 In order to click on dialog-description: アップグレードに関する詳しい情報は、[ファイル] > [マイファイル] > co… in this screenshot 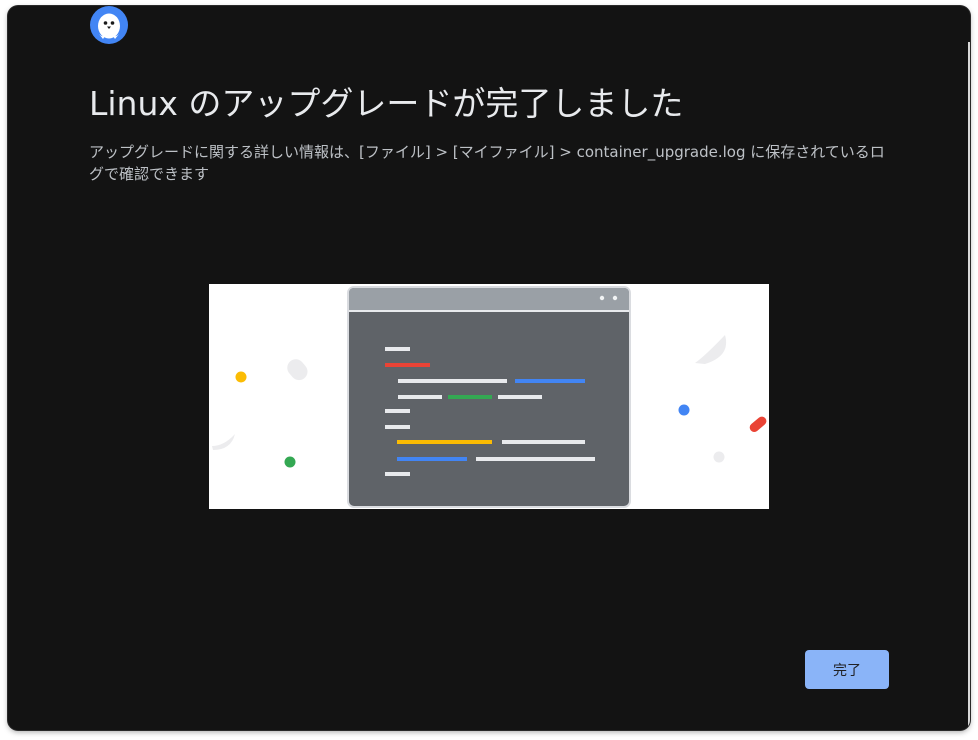, I will do `click(487, 163)`.